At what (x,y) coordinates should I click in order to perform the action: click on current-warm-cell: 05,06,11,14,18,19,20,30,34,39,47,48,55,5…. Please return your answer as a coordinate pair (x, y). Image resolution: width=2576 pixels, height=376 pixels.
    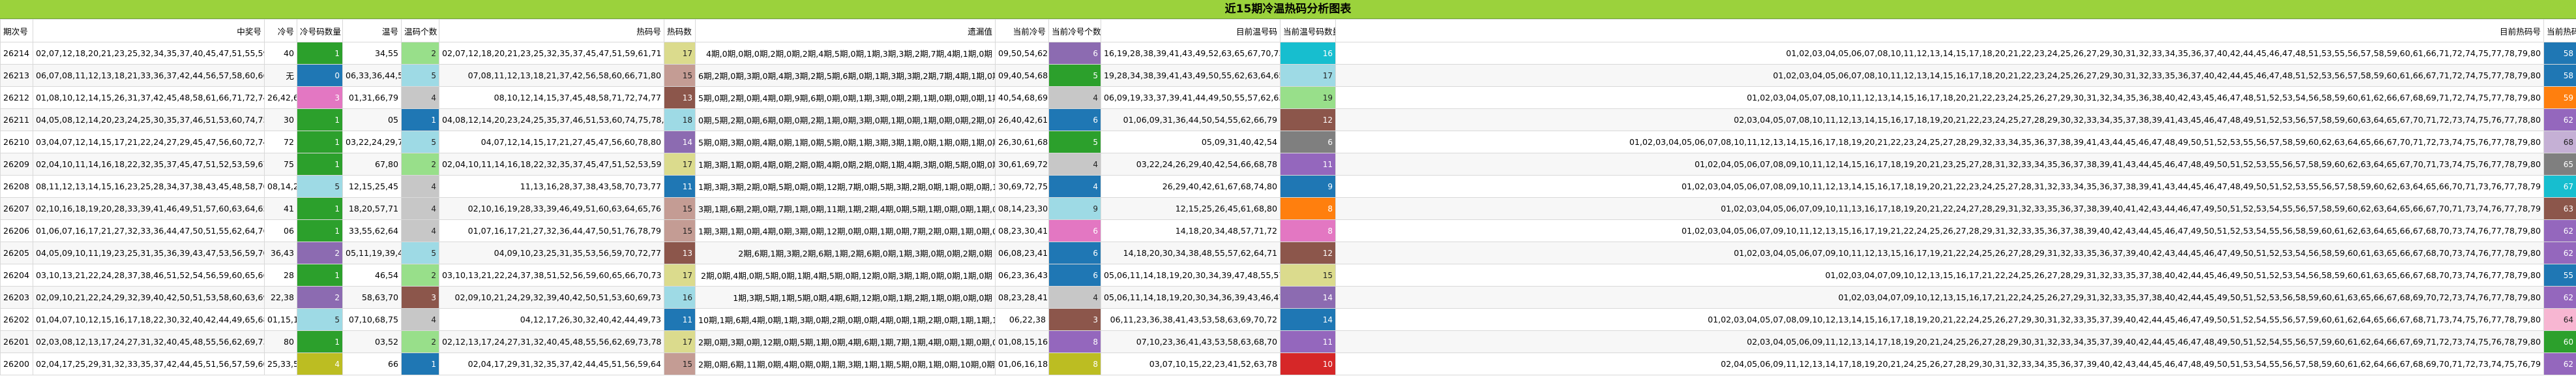
    Looking at the image, I should click on (1191, 275).